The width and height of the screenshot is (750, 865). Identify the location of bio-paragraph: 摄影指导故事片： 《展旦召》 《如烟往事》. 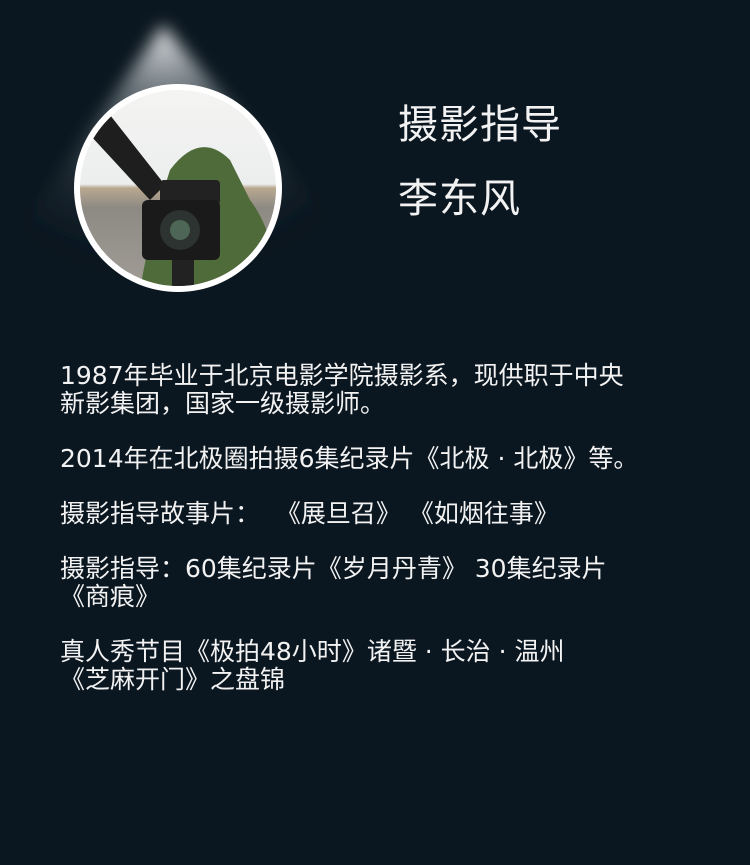
(309, 513).